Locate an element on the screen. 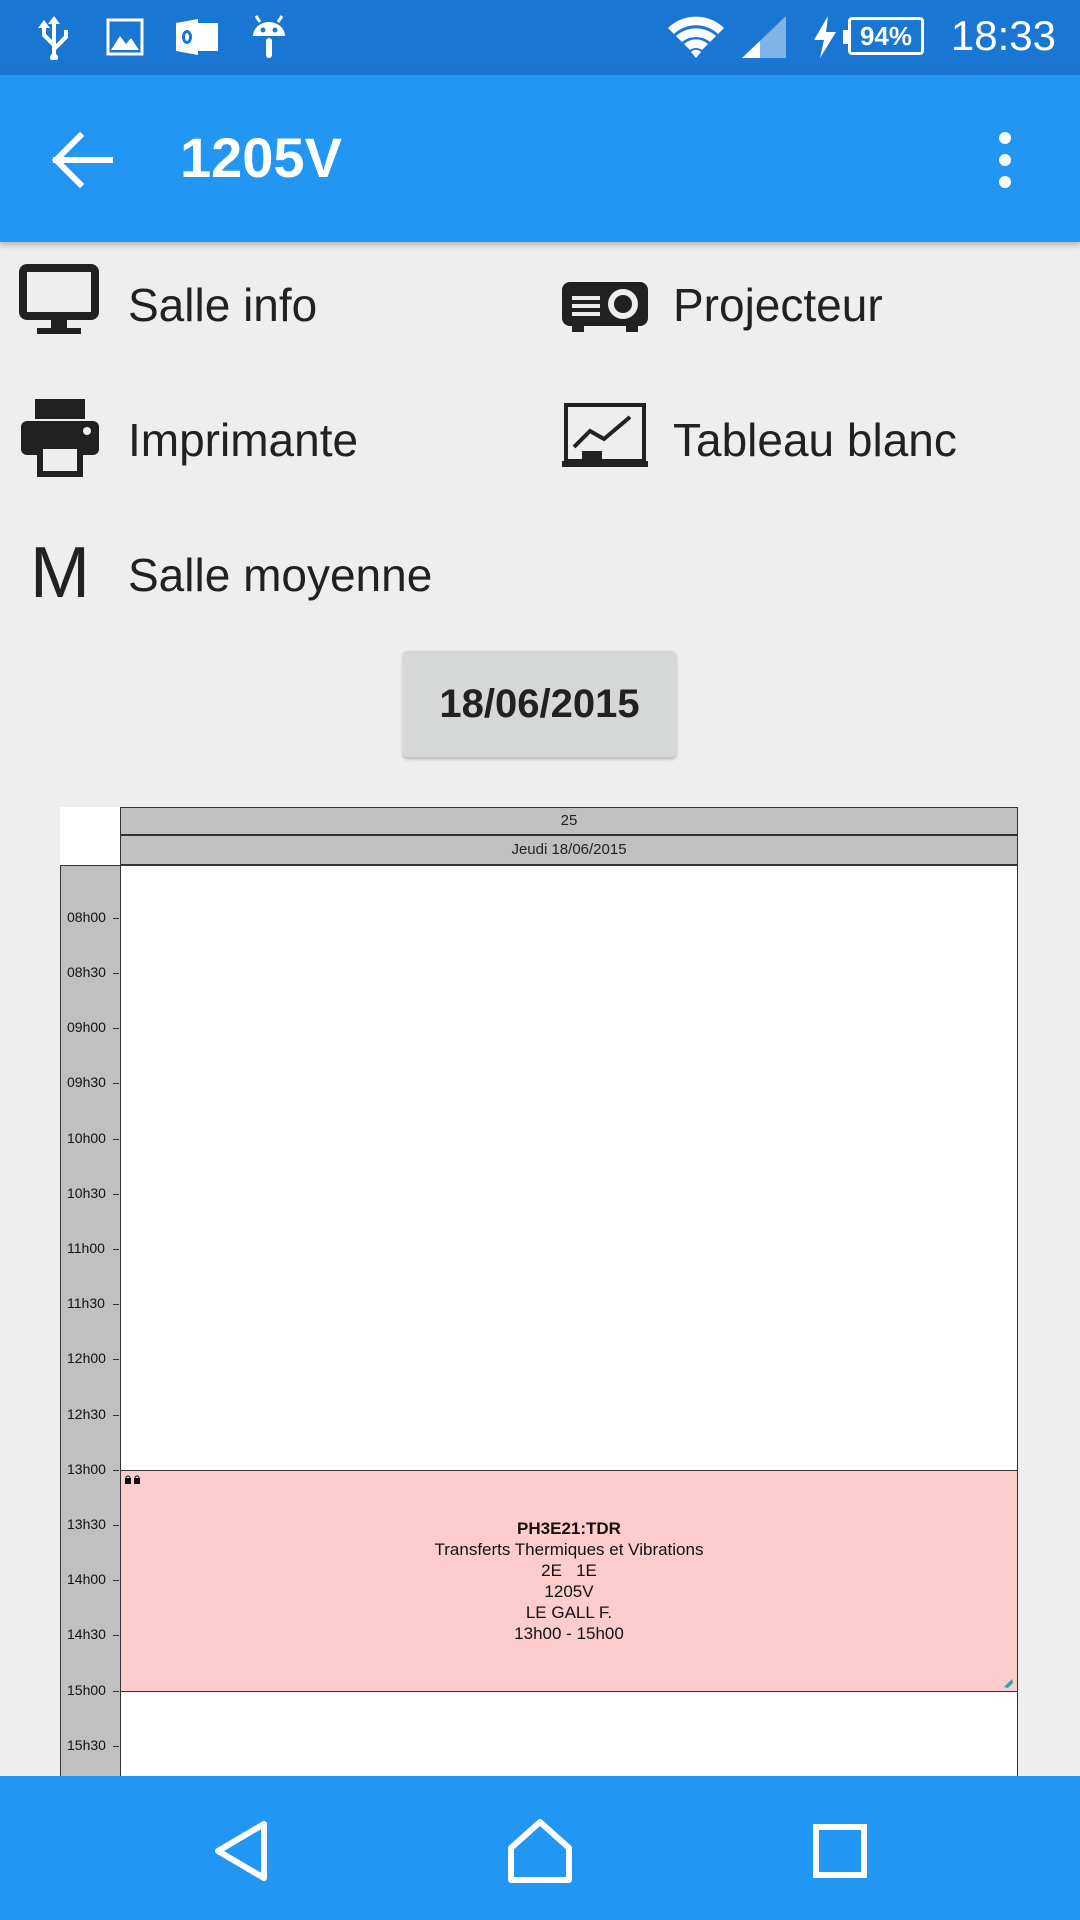 This screenshot has width=1080, height=1920. feature-label: Tableau blanc is located at coordinates (815, 440).